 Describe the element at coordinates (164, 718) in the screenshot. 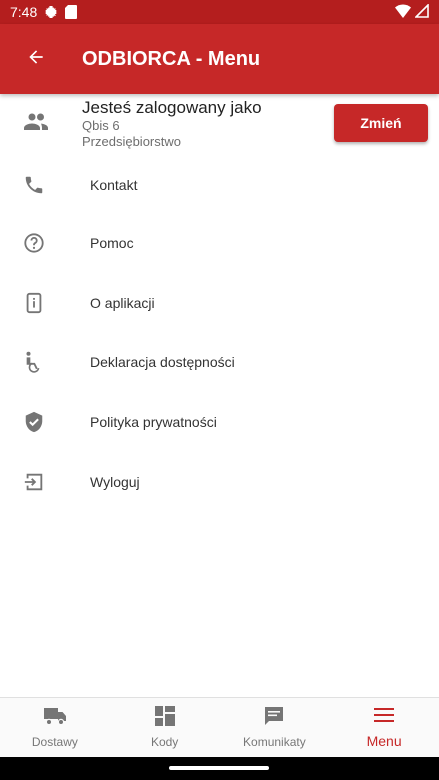

I see `dashboard-icon` at that location.